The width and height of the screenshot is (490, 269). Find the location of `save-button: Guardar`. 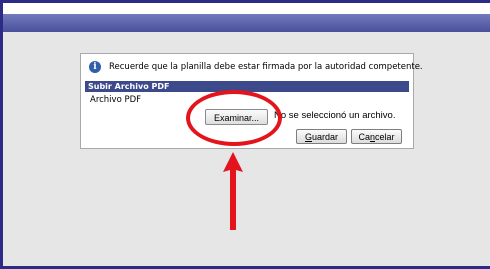

save-button: Guardar is located at coordinates (321, 136).